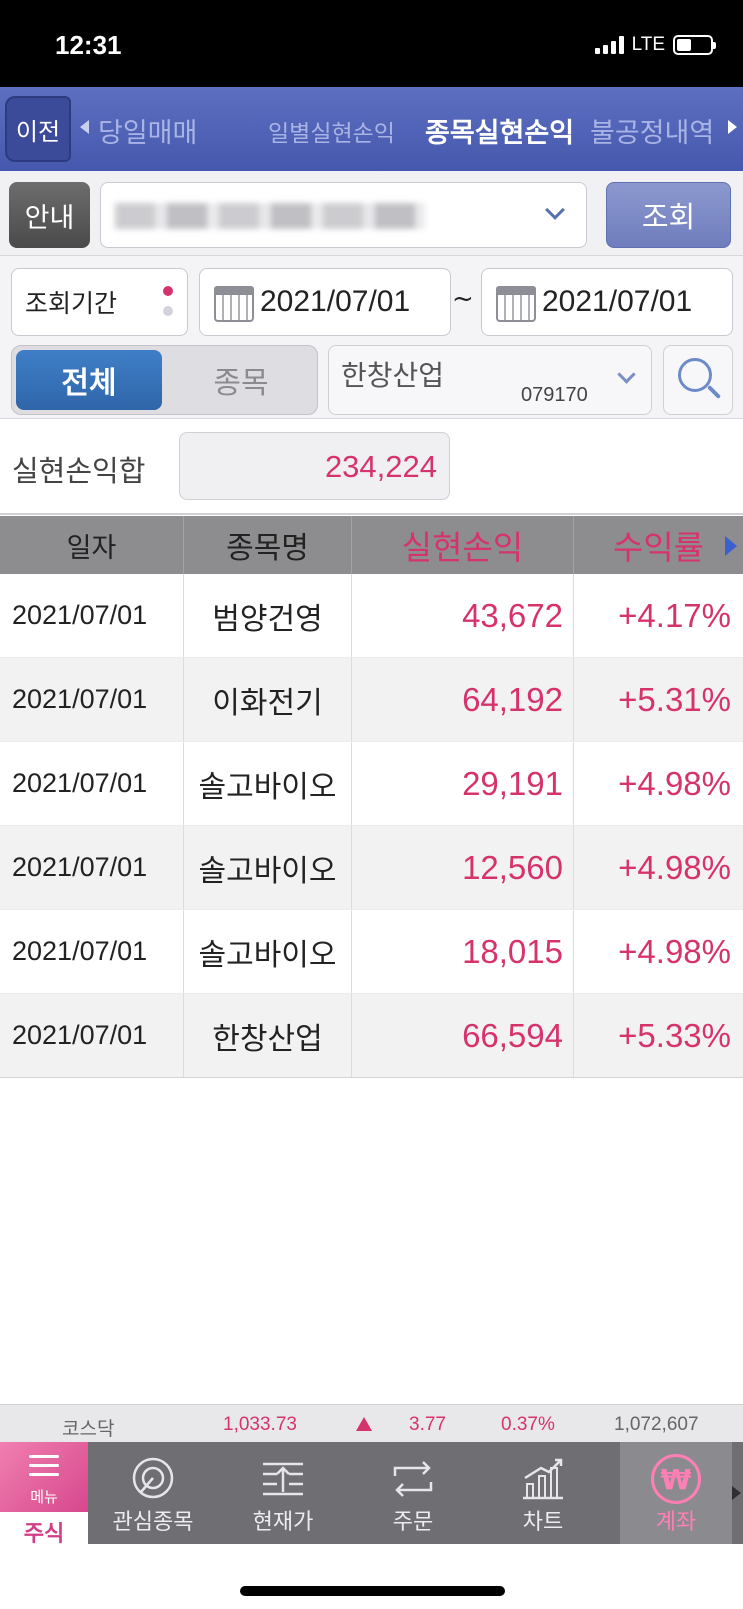  Describe the element at coordinates (463, 783) in the screenshot. I see `cell-pnl: 29,191` at that location.